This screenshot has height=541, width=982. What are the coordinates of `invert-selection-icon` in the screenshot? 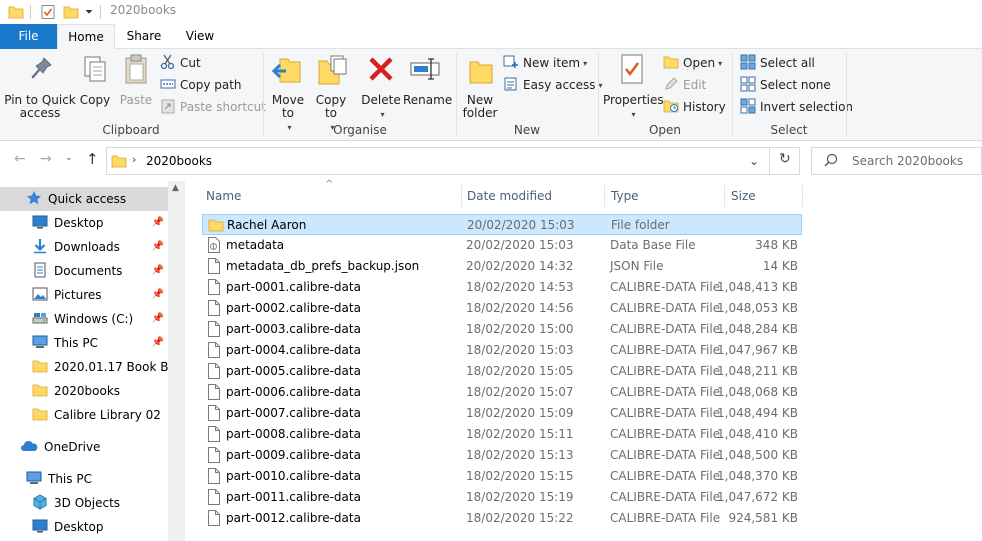 It's located at (748, 107).